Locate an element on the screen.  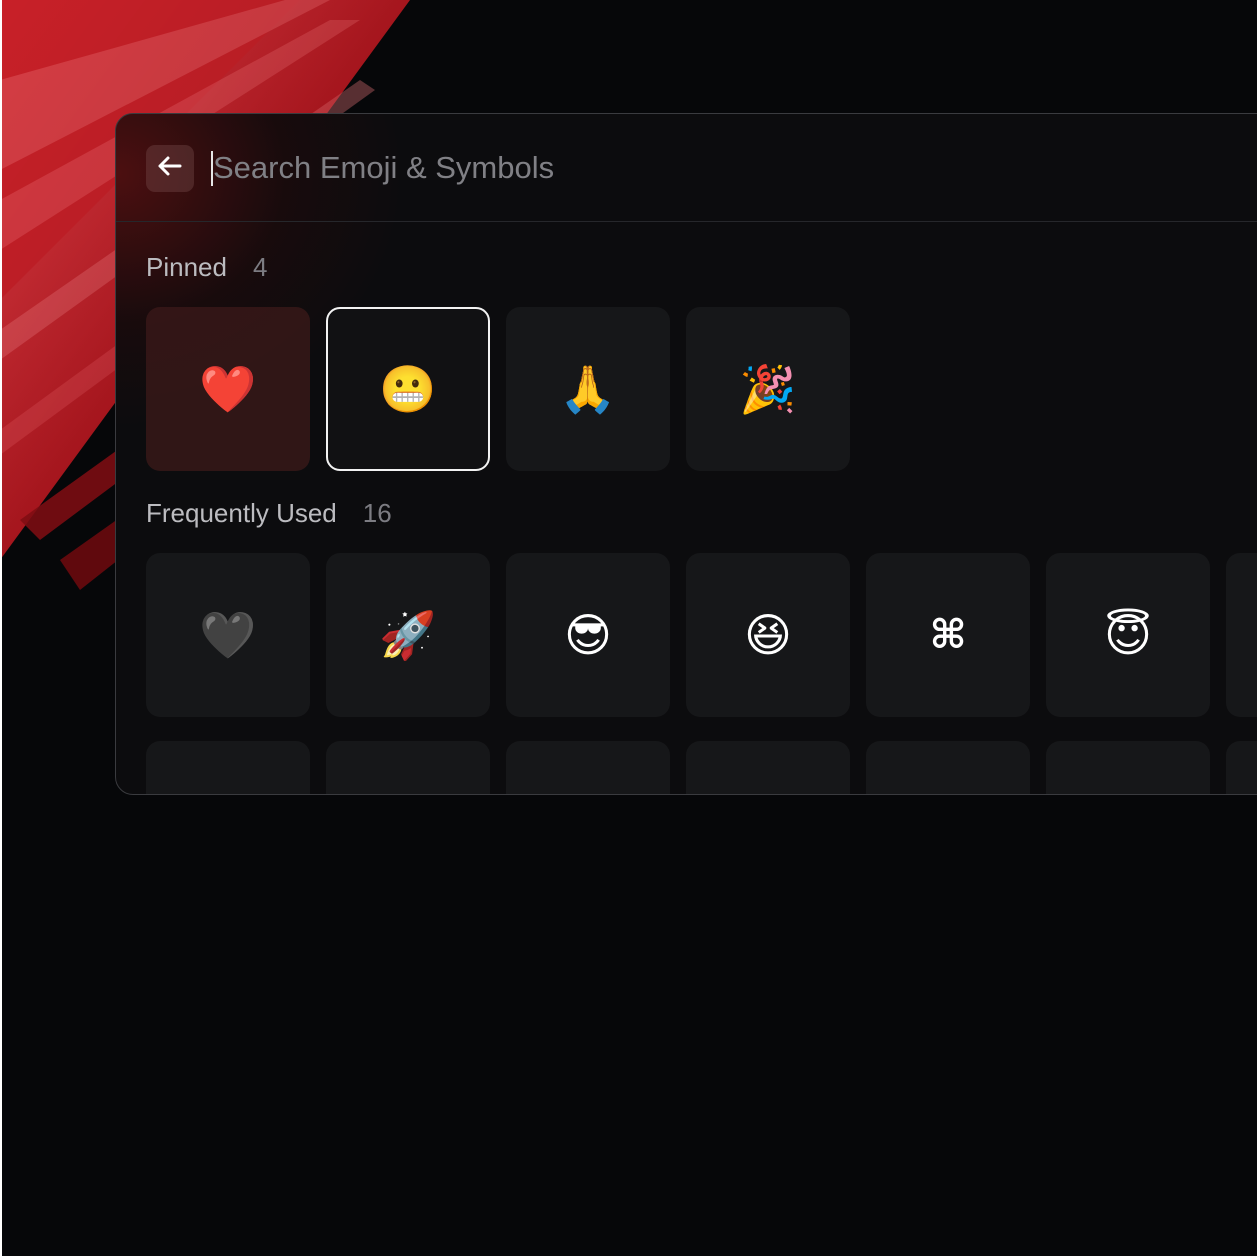
screen-edge is located at coordinates (1, 628).